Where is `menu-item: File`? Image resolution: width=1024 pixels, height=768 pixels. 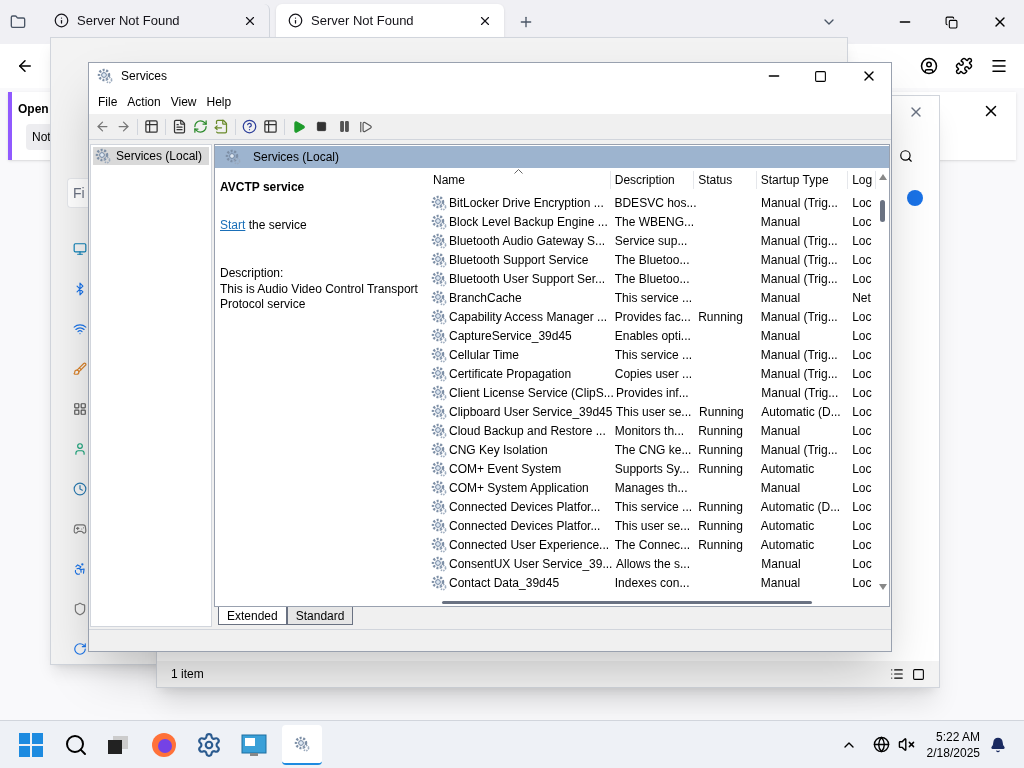 menu-item: File is located at coordinates (108, 101).